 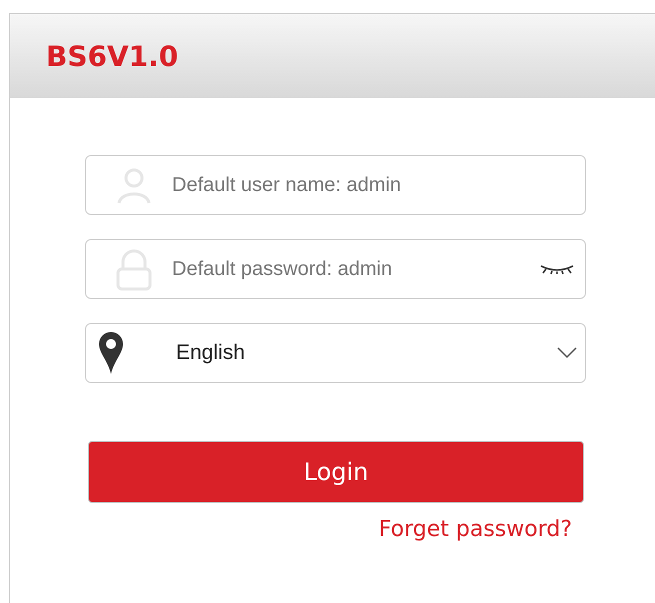 I want to click on forgot-password-link: Forget password?, so click(x=475, y=529).